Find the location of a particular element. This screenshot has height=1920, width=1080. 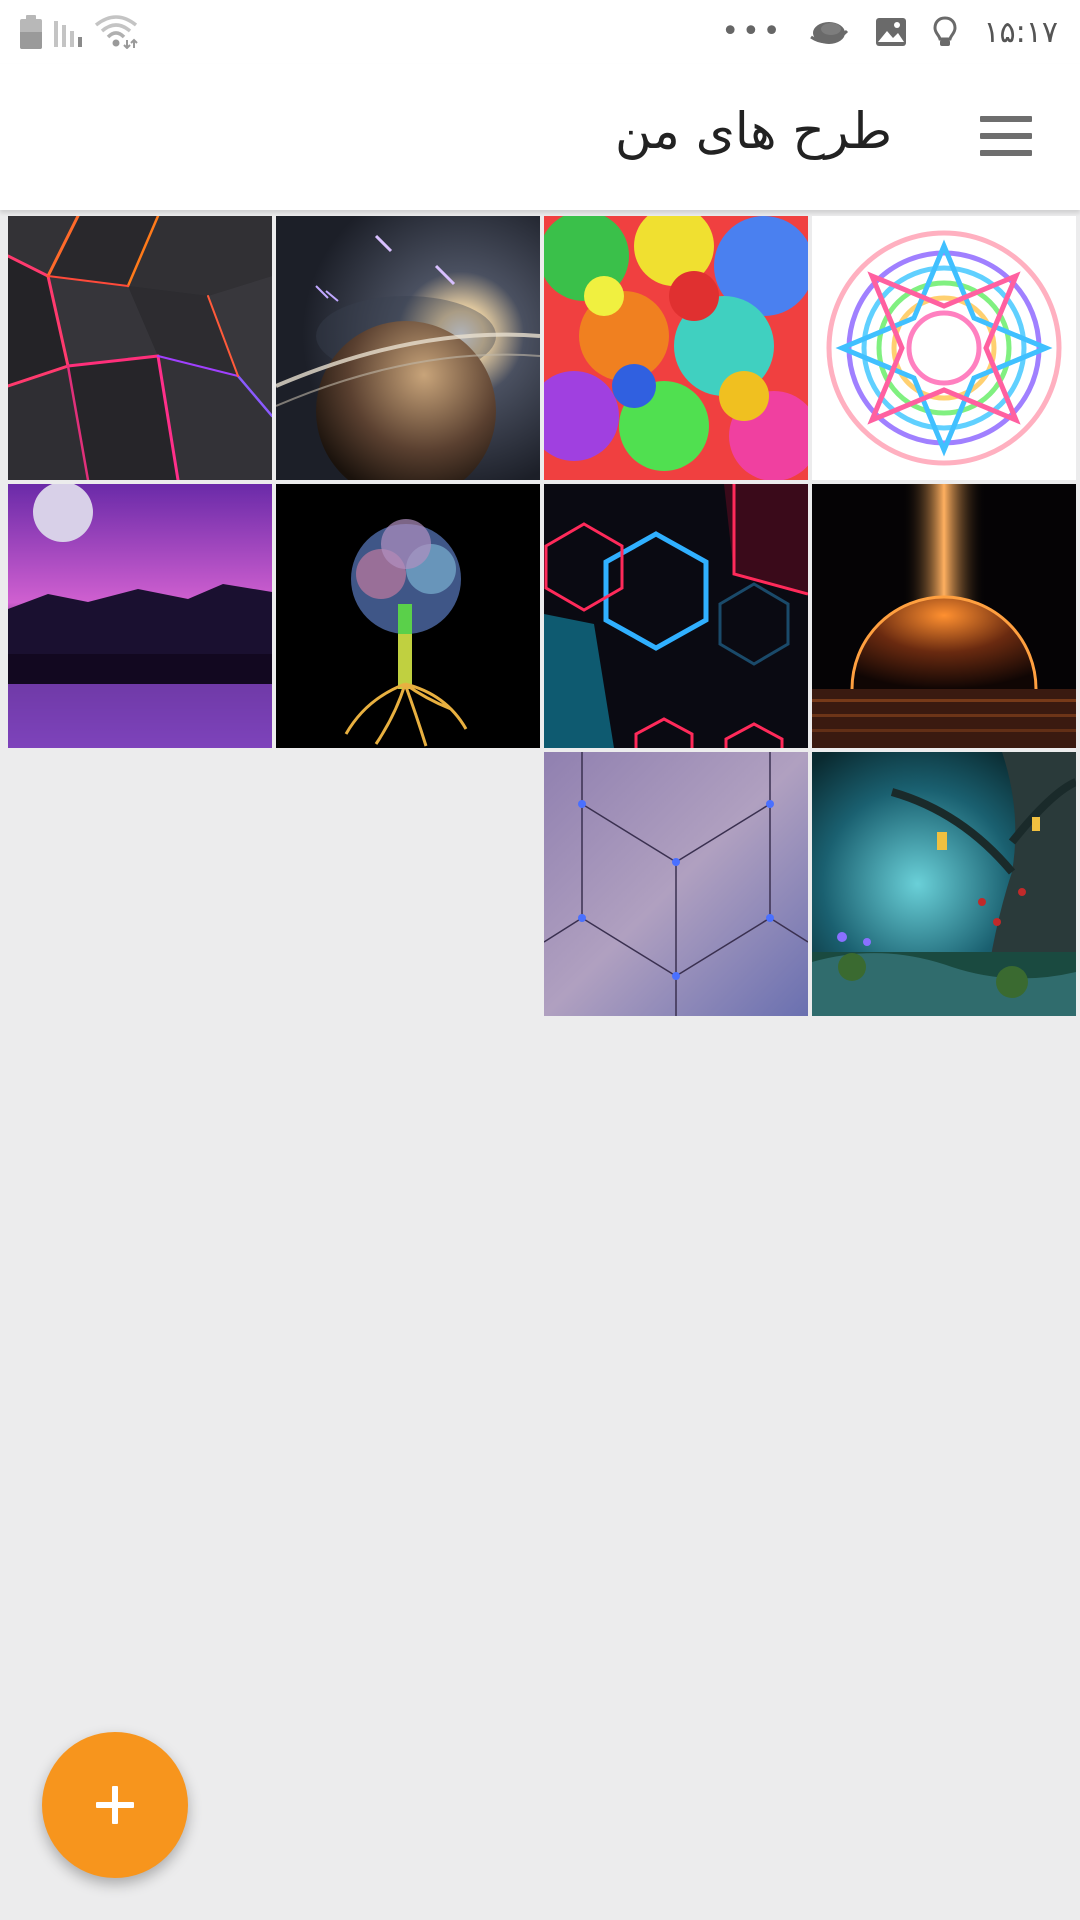

wifi-icon is located at coordinates (116, 32).